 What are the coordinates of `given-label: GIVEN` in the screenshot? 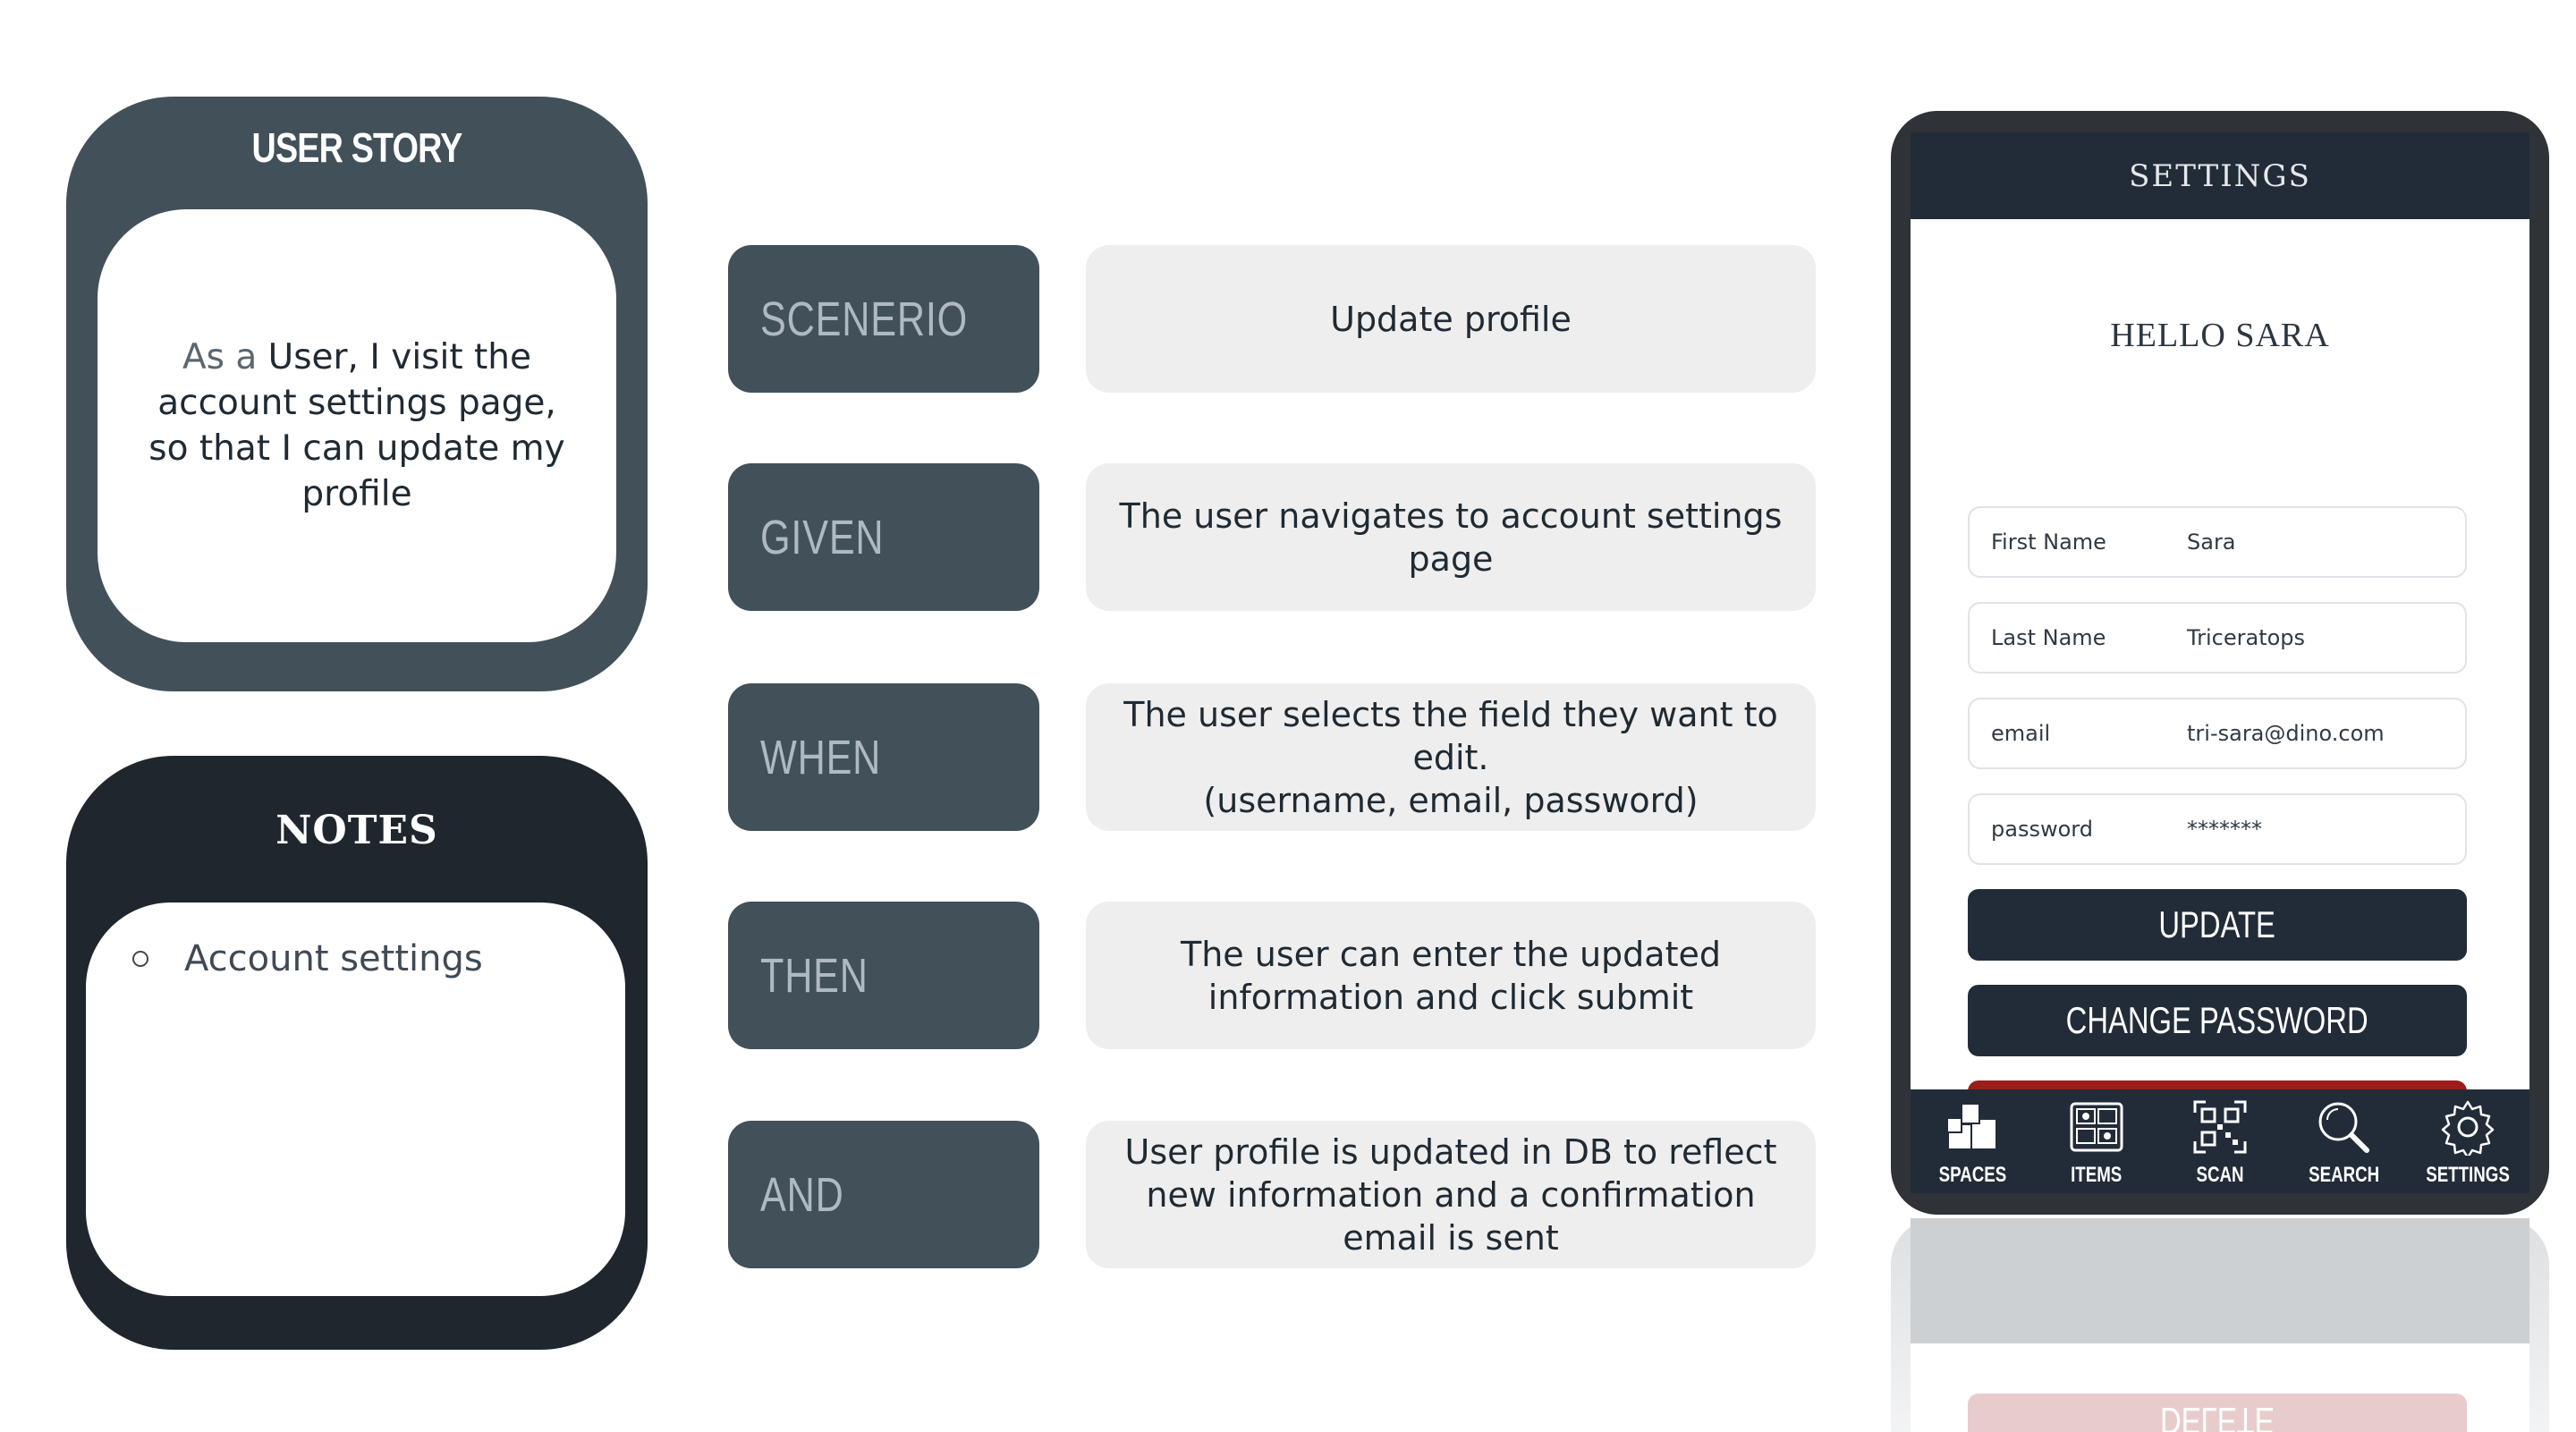 It's located at (883, 537).